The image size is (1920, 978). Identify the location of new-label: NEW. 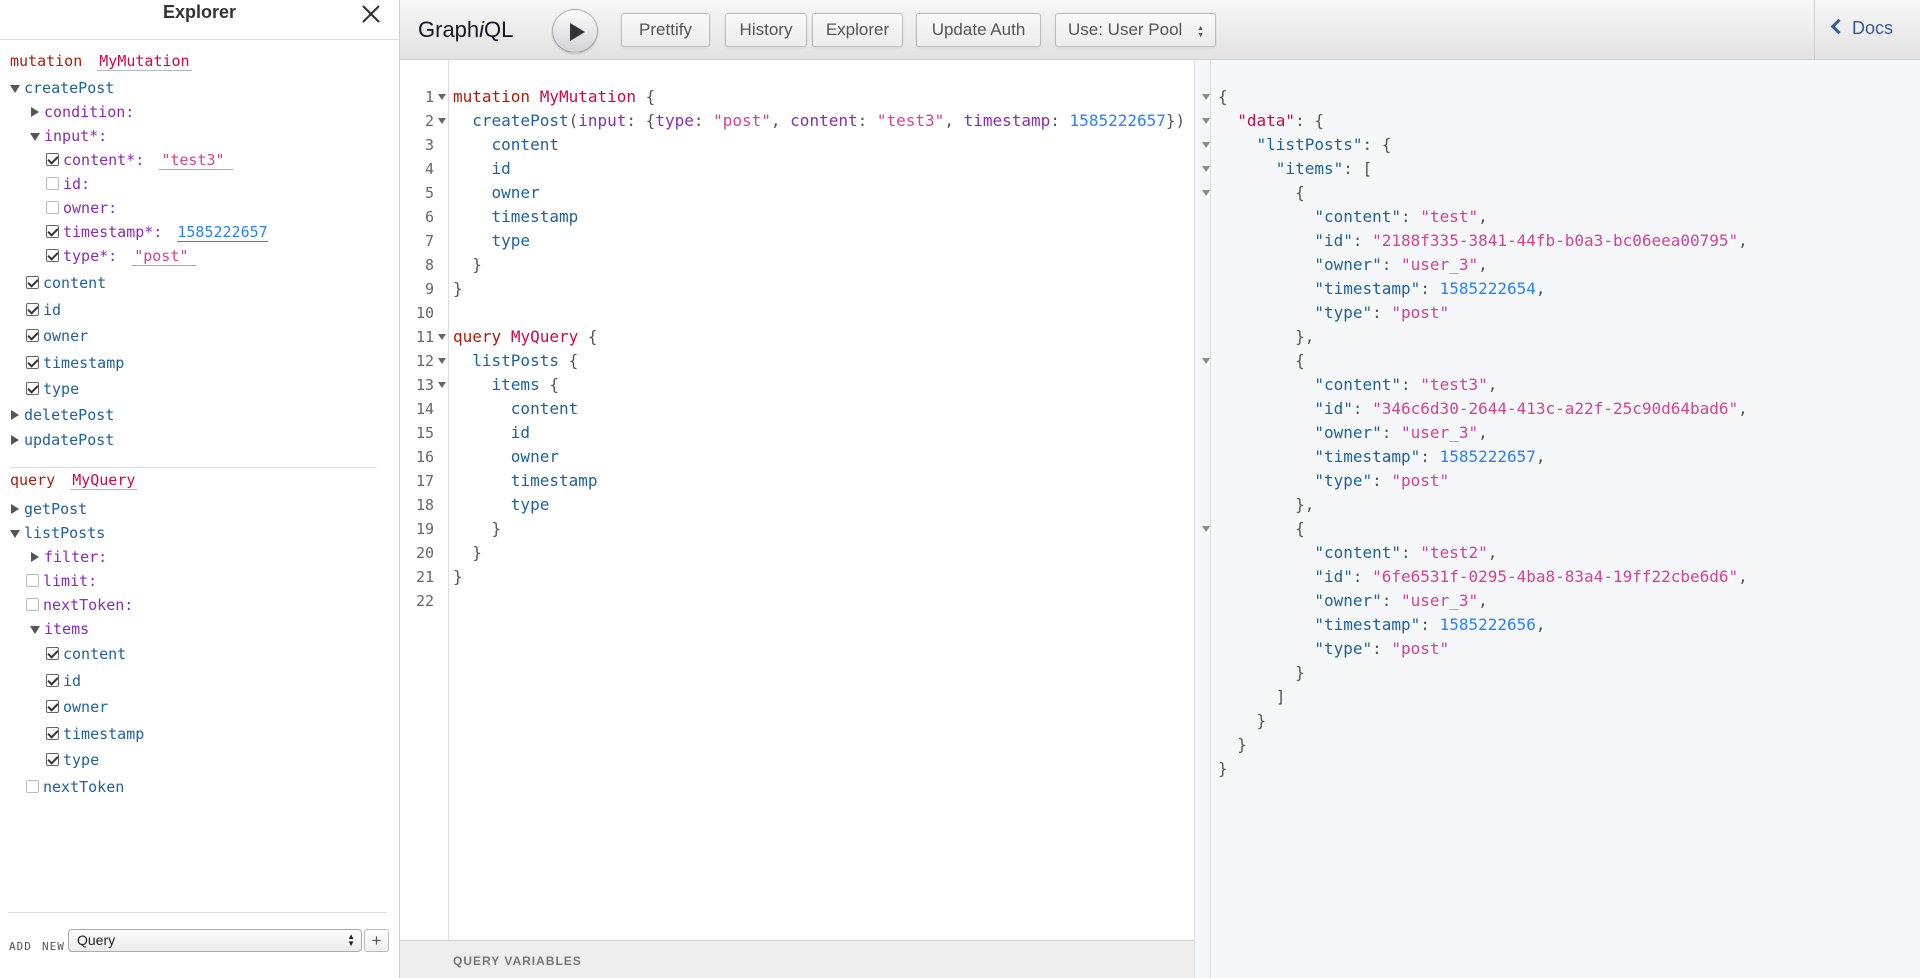
(53, 946).